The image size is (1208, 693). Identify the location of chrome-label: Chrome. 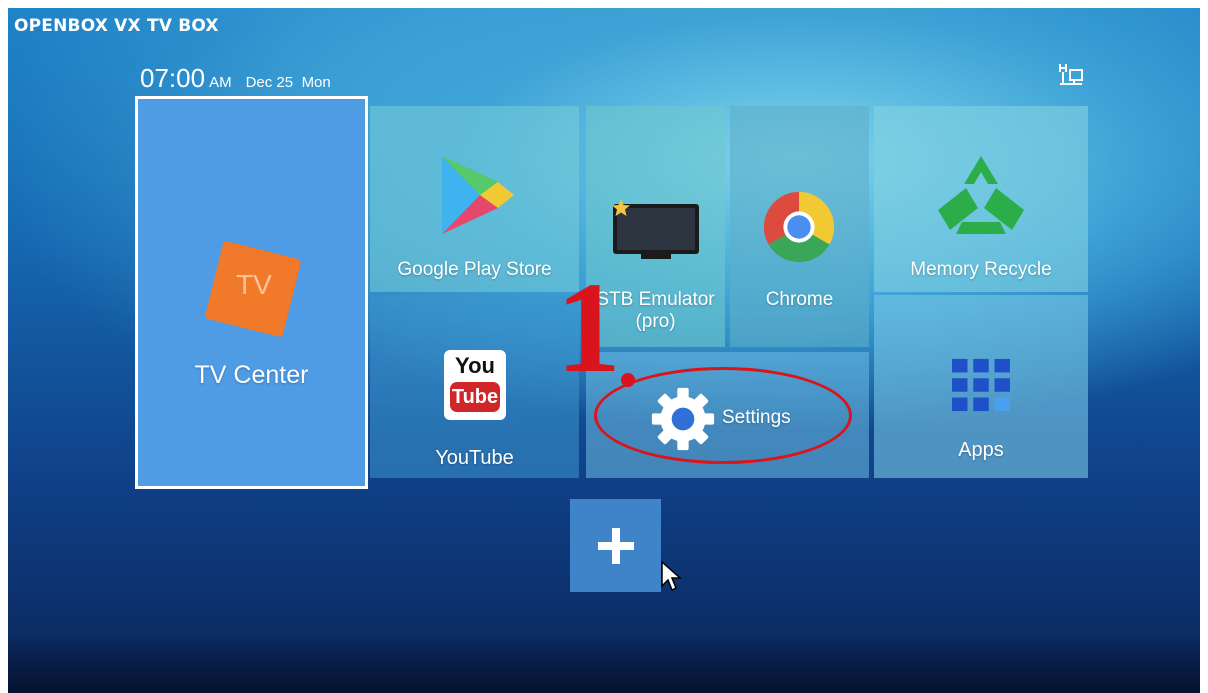
(799, 299).